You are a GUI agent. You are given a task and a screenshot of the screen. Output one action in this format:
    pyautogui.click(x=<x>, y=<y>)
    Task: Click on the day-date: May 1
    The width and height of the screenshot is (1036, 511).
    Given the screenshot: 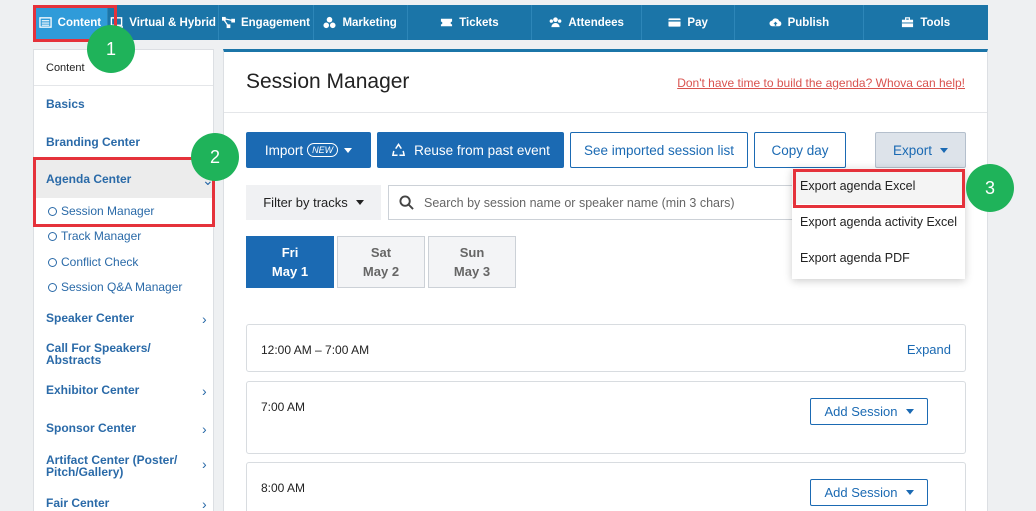 What is the action you would take?
    pyautogui.click(x=290, y=271)
    